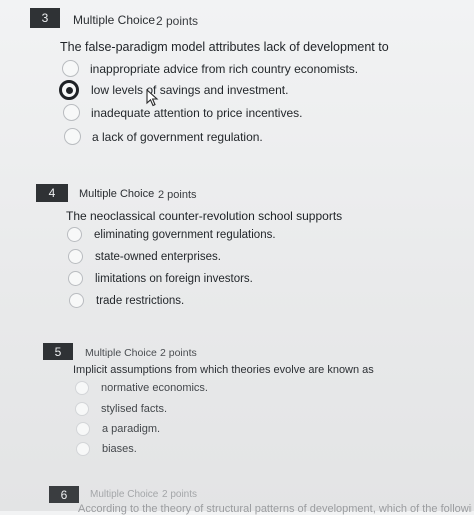  I want to click on answer-option-selected: low levels of savings and investment., so click(173, 90).